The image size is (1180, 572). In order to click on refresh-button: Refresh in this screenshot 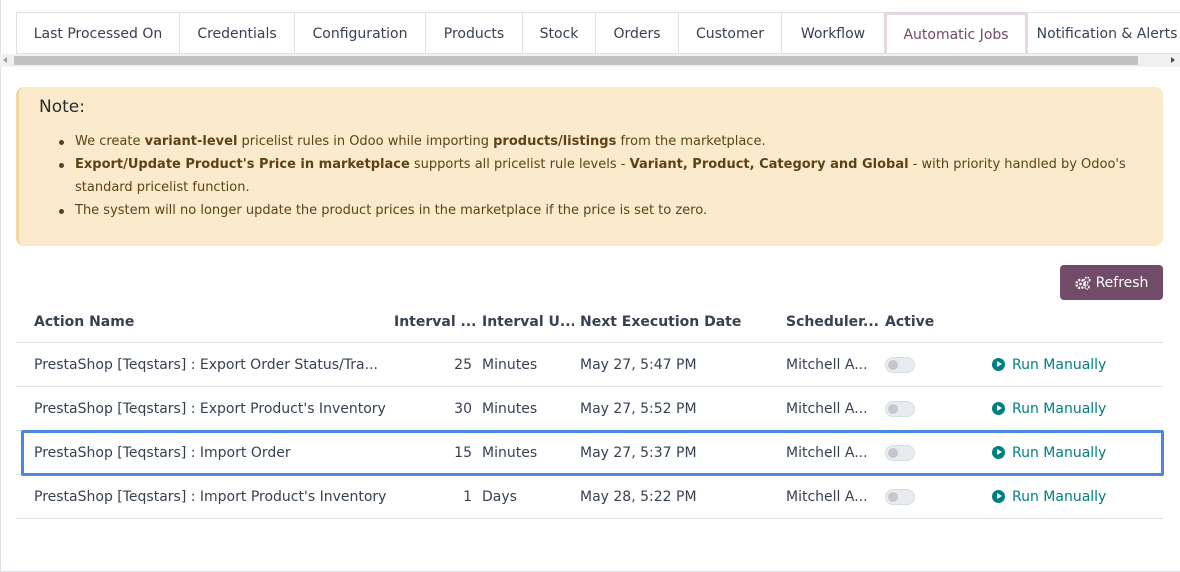, I will do `click(1111, 282)`.